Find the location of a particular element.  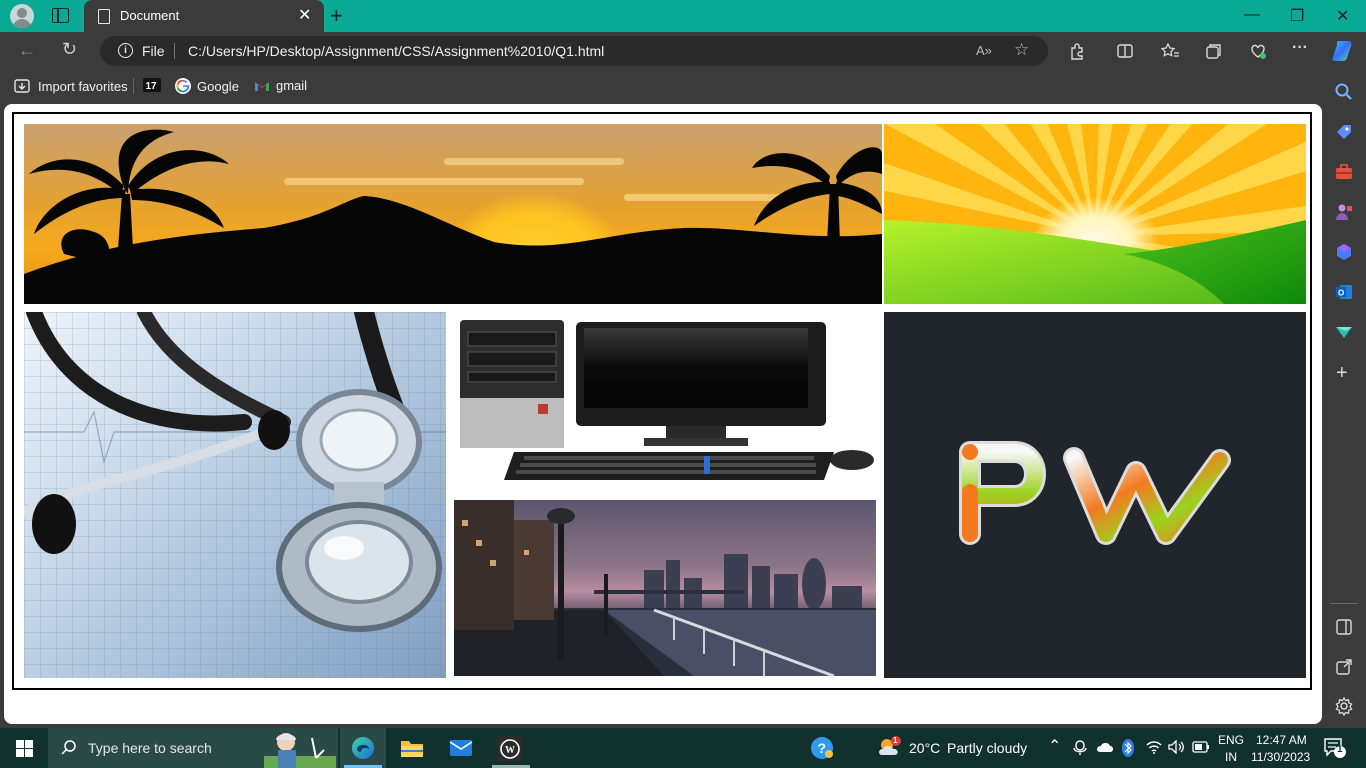

more-icon: ··· is located at coordinates (1300, 48).